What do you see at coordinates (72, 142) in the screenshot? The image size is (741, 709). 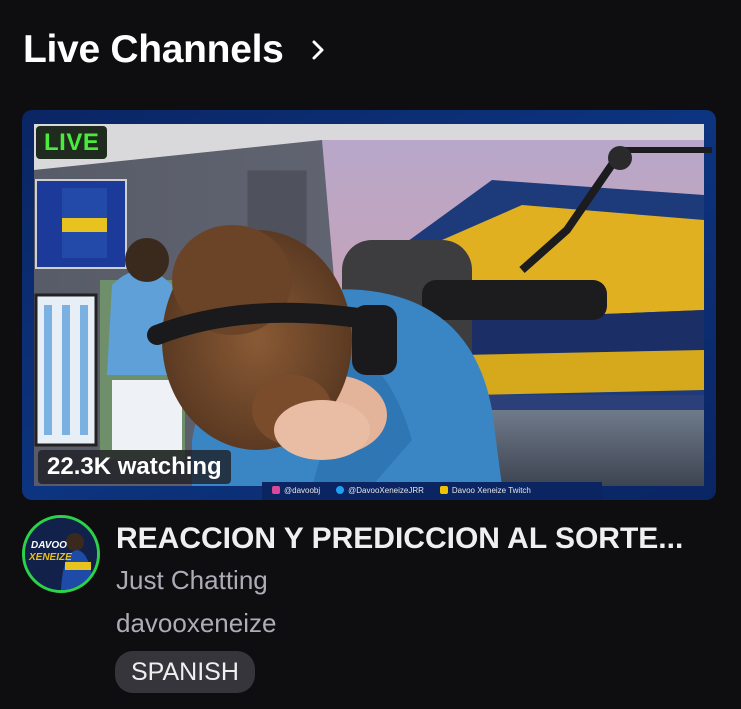 I see `live-badge: LIVE` at bounding box center [72, 142].